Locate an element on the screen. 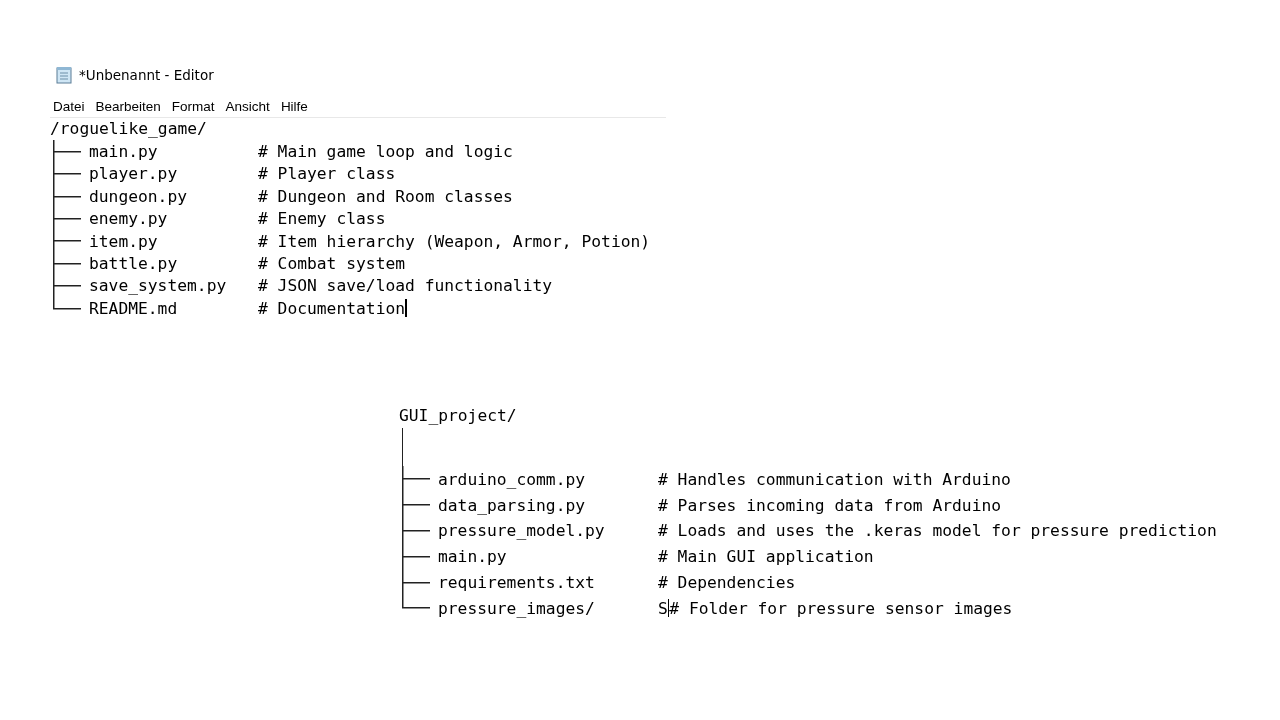 This screenshot has width=1280, height=720. stray-character: S is located at coordinates (663, 608).